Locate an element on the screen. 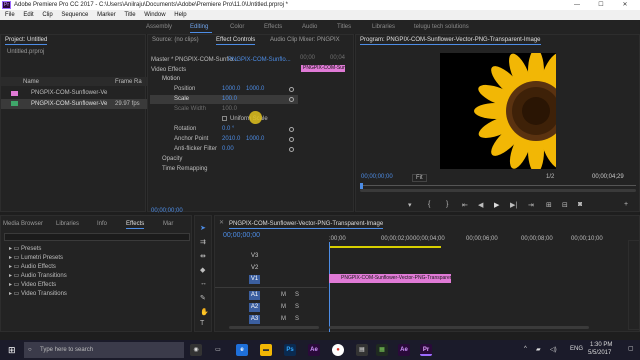 The image size is (640, 360). tab-info: Info is located at coordinates (102, 224).